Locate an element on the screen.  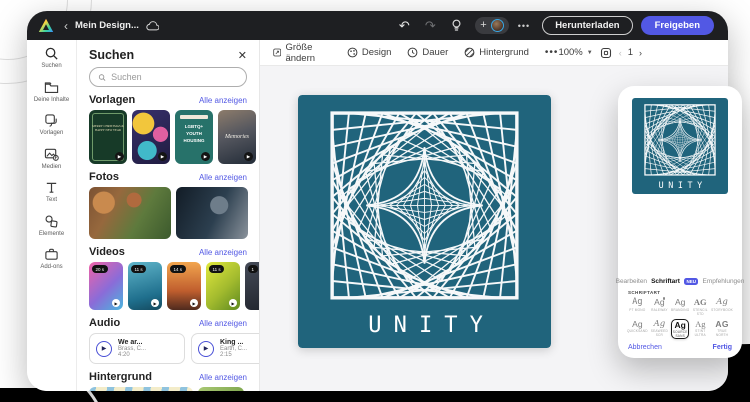
font-section-label: SCHRIFTART is located at coordinates (644, 293).